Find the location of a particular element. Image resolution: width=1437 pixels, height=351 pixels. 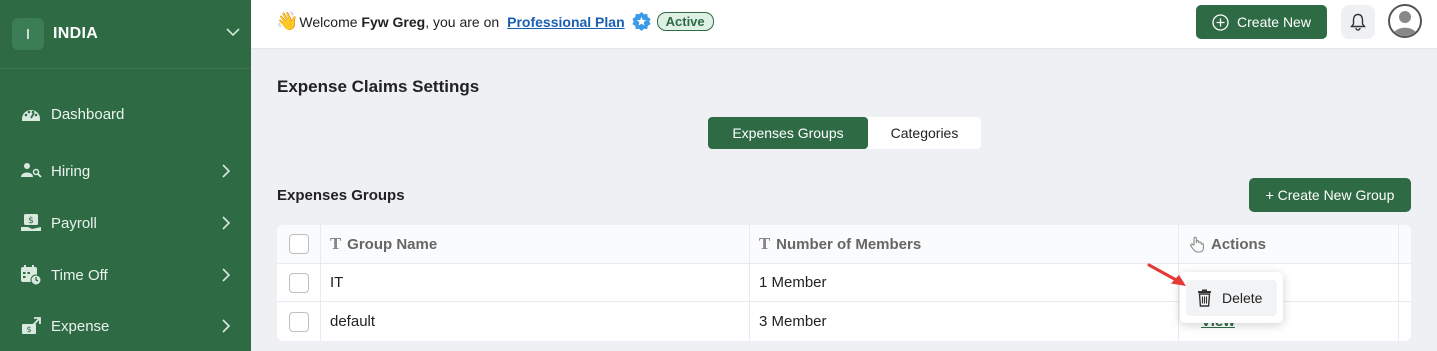

section-title: Expenses Groups is located at coordinates (341, 195).